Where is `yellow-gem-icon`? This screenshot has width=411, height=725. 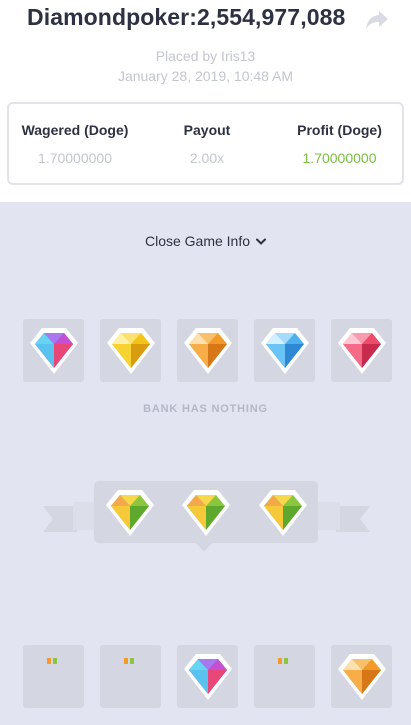
yellow-gem-icon is located at coordinates (131, 351).